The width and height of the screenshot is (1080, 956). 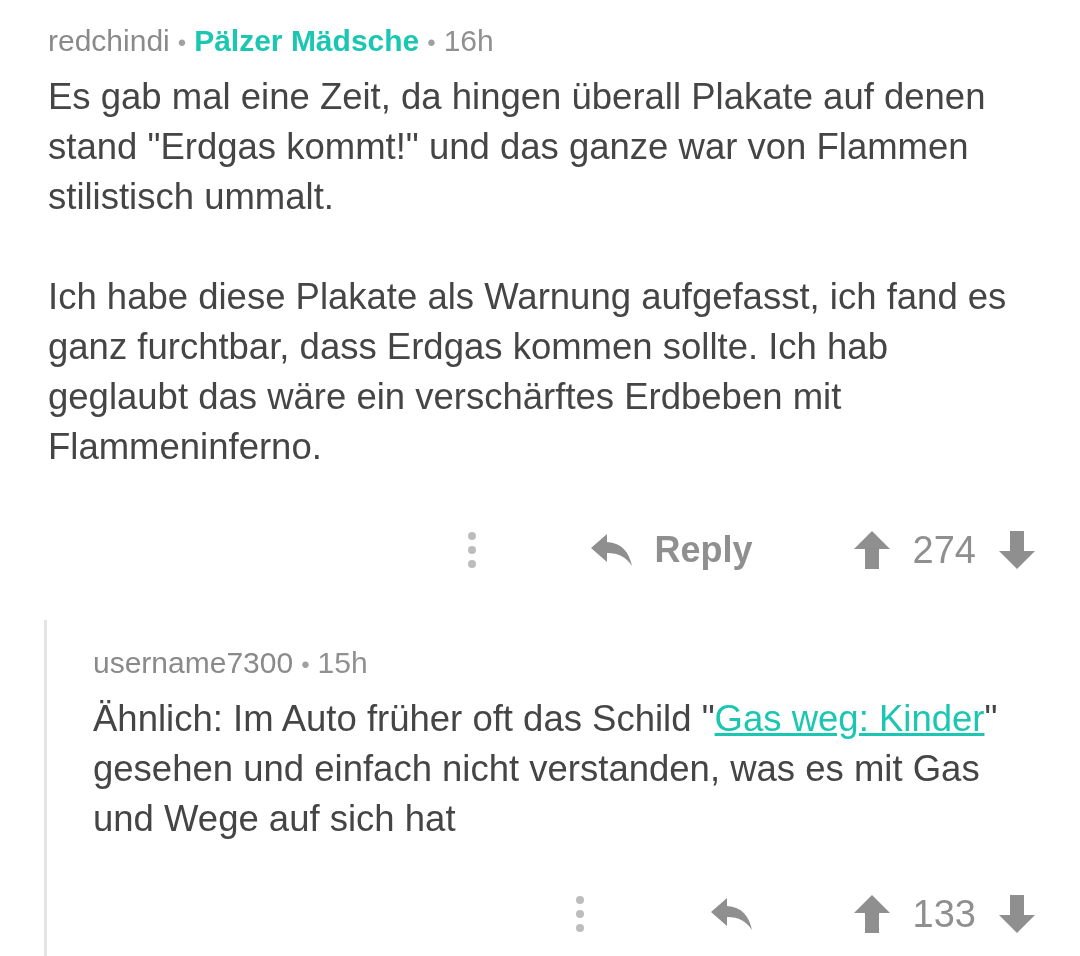 What do you see at coordinates (109, 41) in the screenshot?
I see `username: redchindi` at bounding box center [109, 41].